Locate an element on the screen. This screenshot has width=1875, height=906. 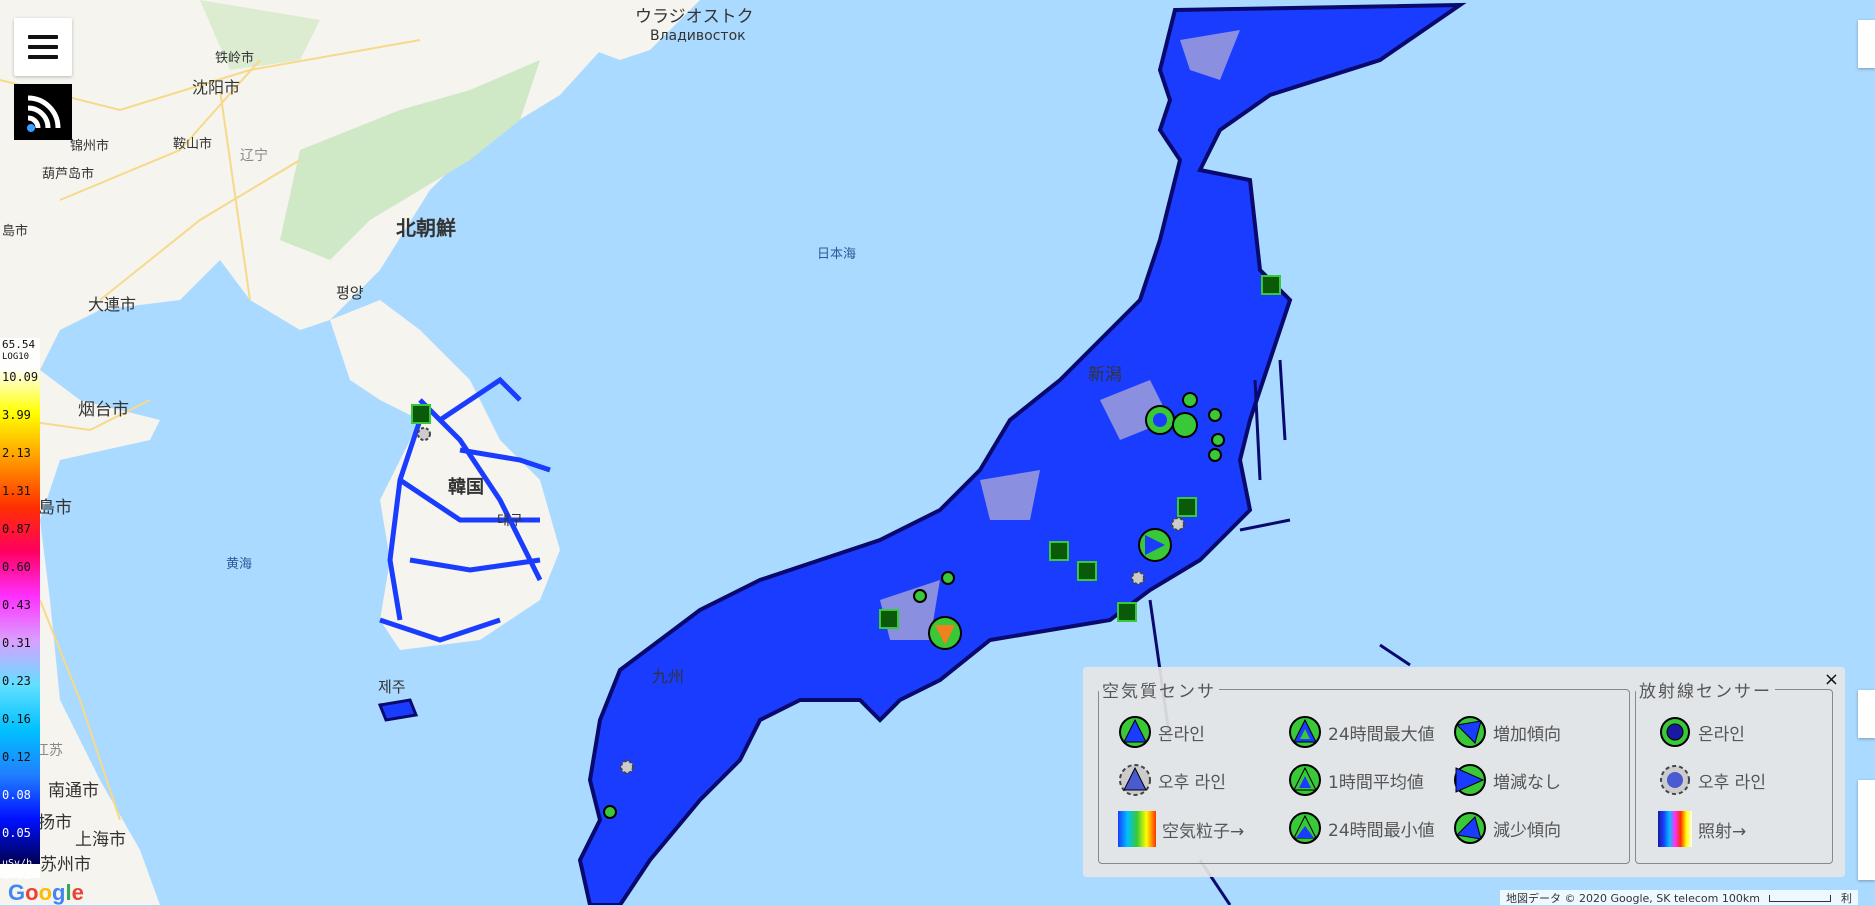
map-label-kyushu: 九州 is located at coordinates (668, 676).